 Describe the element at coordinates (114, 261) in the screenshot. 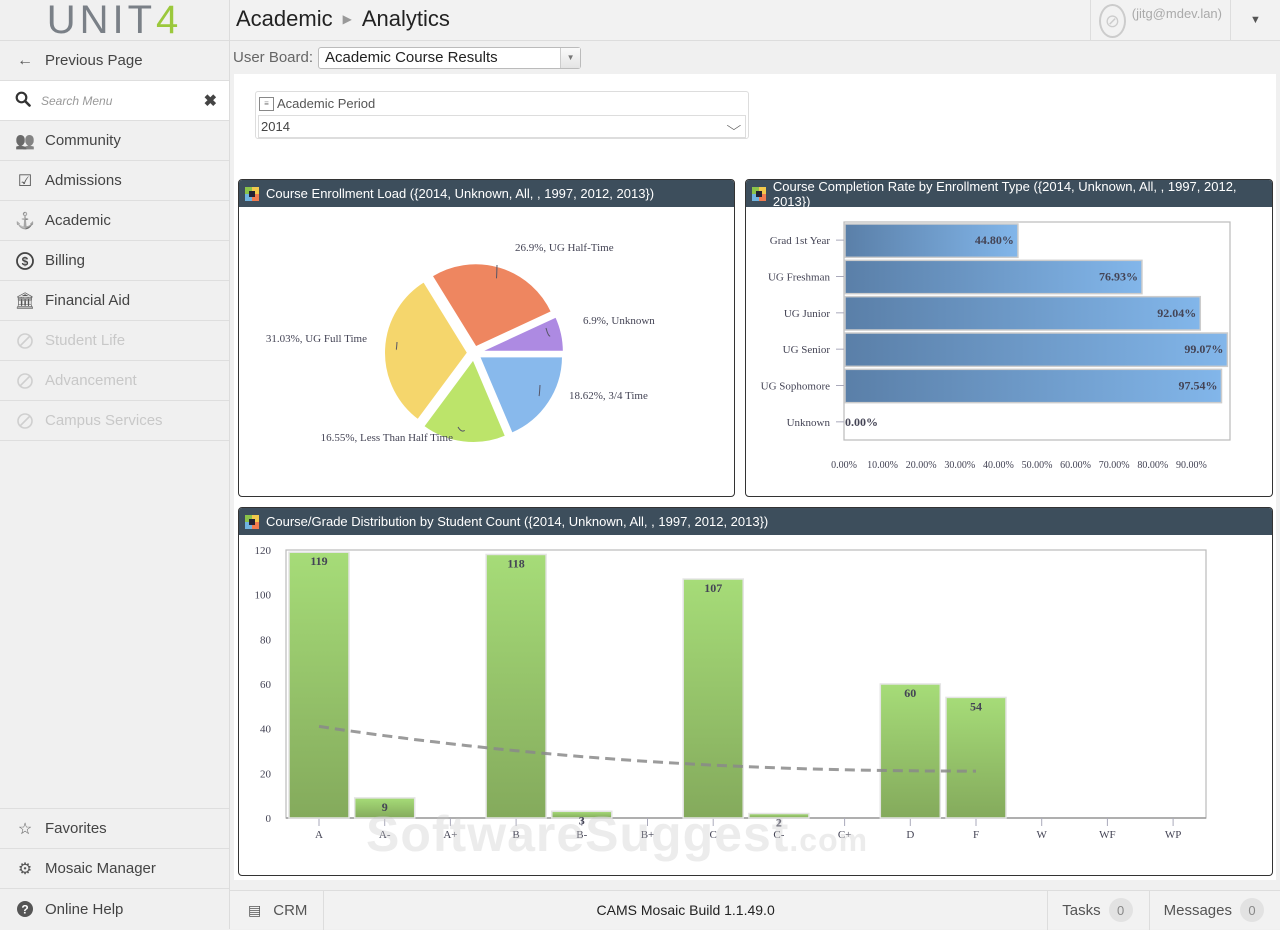

I see `sidebar-item-billing: $ Billing` at that location.